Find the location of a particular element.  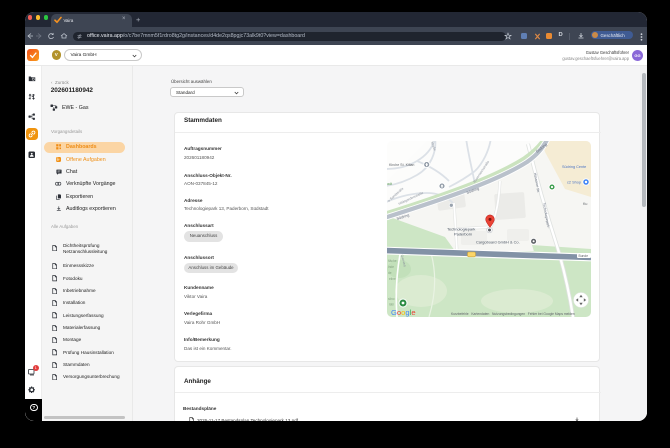

svg-text: fläche is located at coordinates (392, 261).